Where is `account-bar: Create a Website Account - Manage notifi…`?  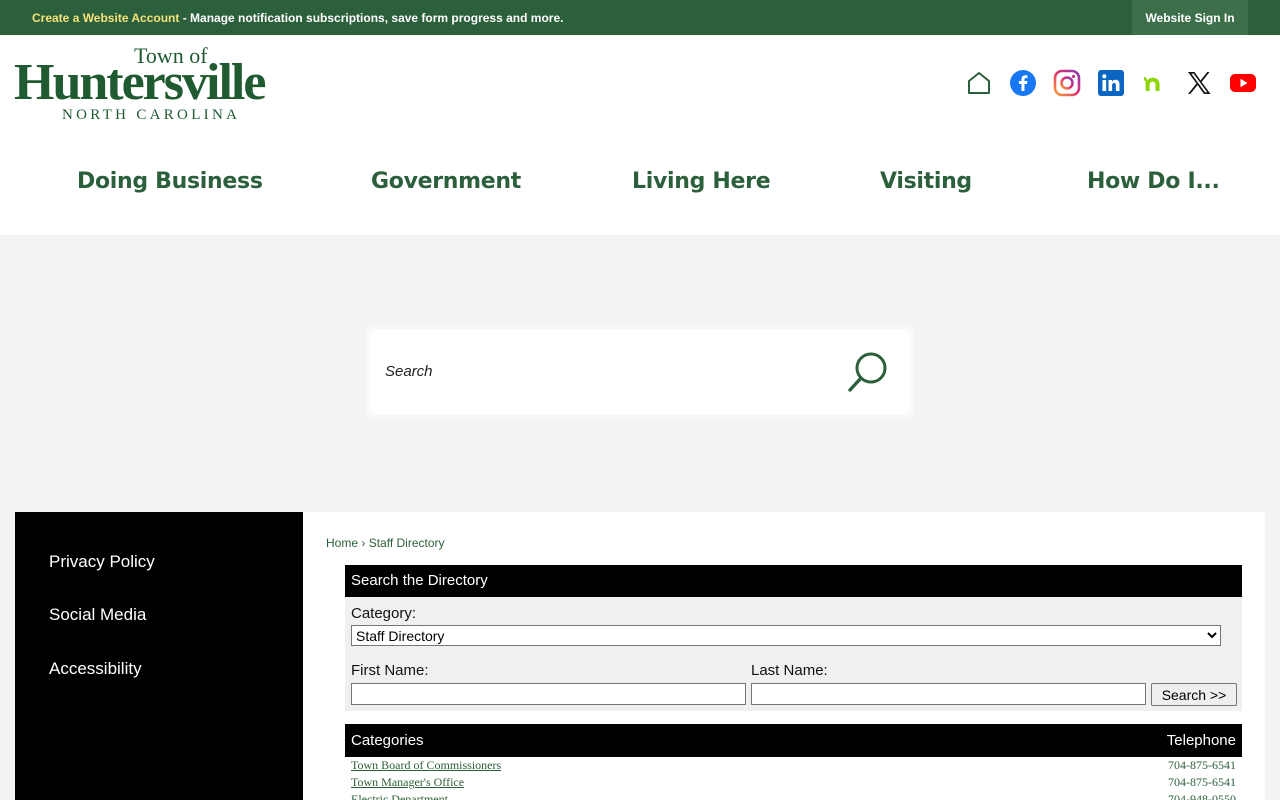
account-bar: Create a Website Account - Manage notifi… is located at coordinates (640, 17).